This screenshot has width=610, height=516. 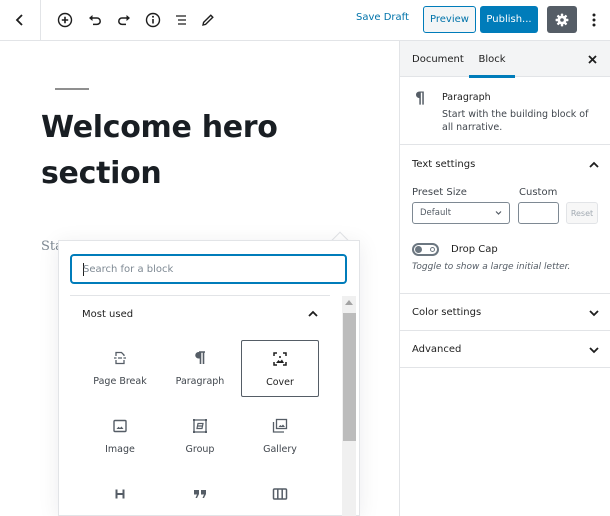 I want to click on settings-button, so click(x=562, y=19).